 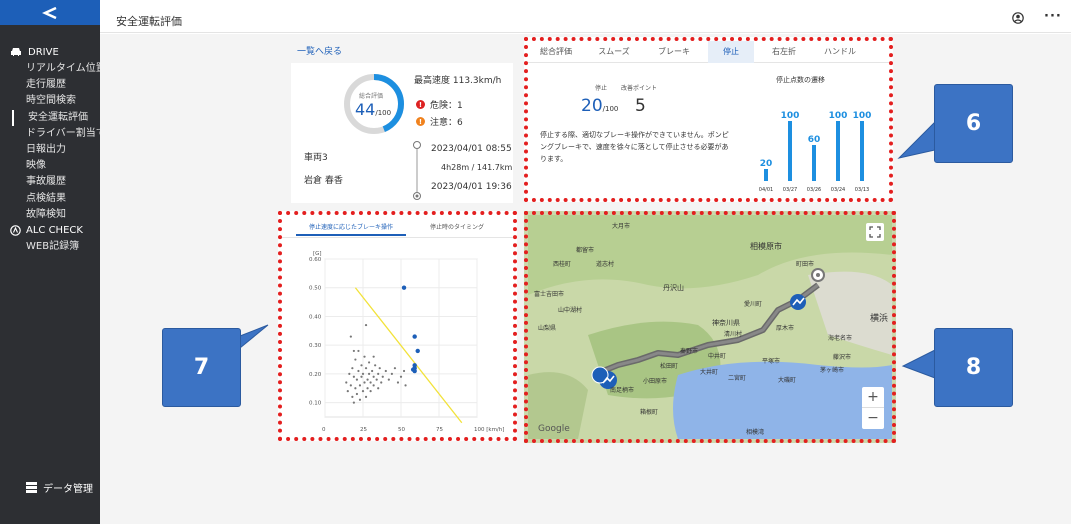 What do you see at coordinates (554, 429) in the screenshot?
I see `google-logo: Google` at bounding box center [554, 429].